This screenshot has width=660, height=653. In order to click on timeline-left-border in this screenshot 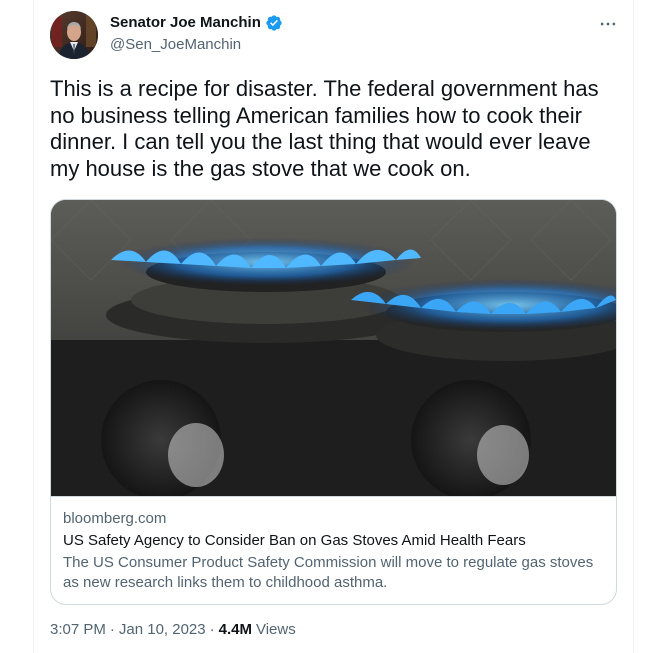, I will do `click(33, 326)`.